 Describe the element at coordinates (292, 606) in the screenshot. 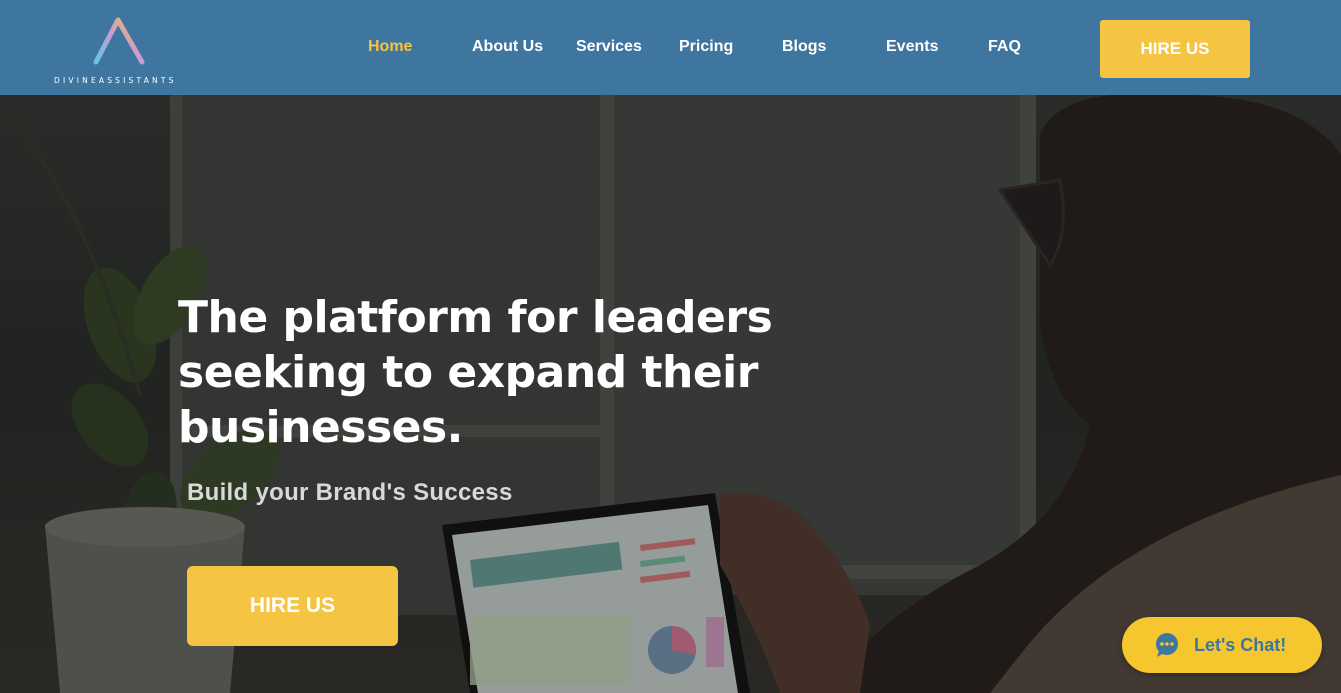

I see `hero-hire-us-button: HIRE US` at that location.